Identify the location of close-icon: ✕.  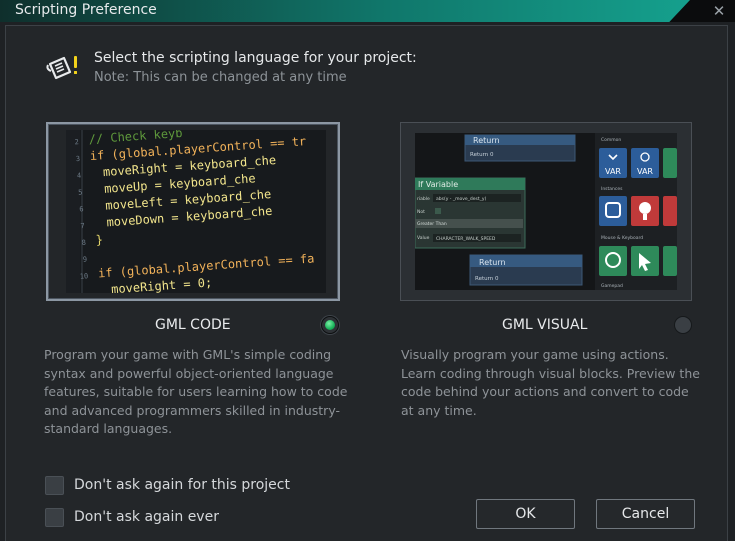
(719, 11).